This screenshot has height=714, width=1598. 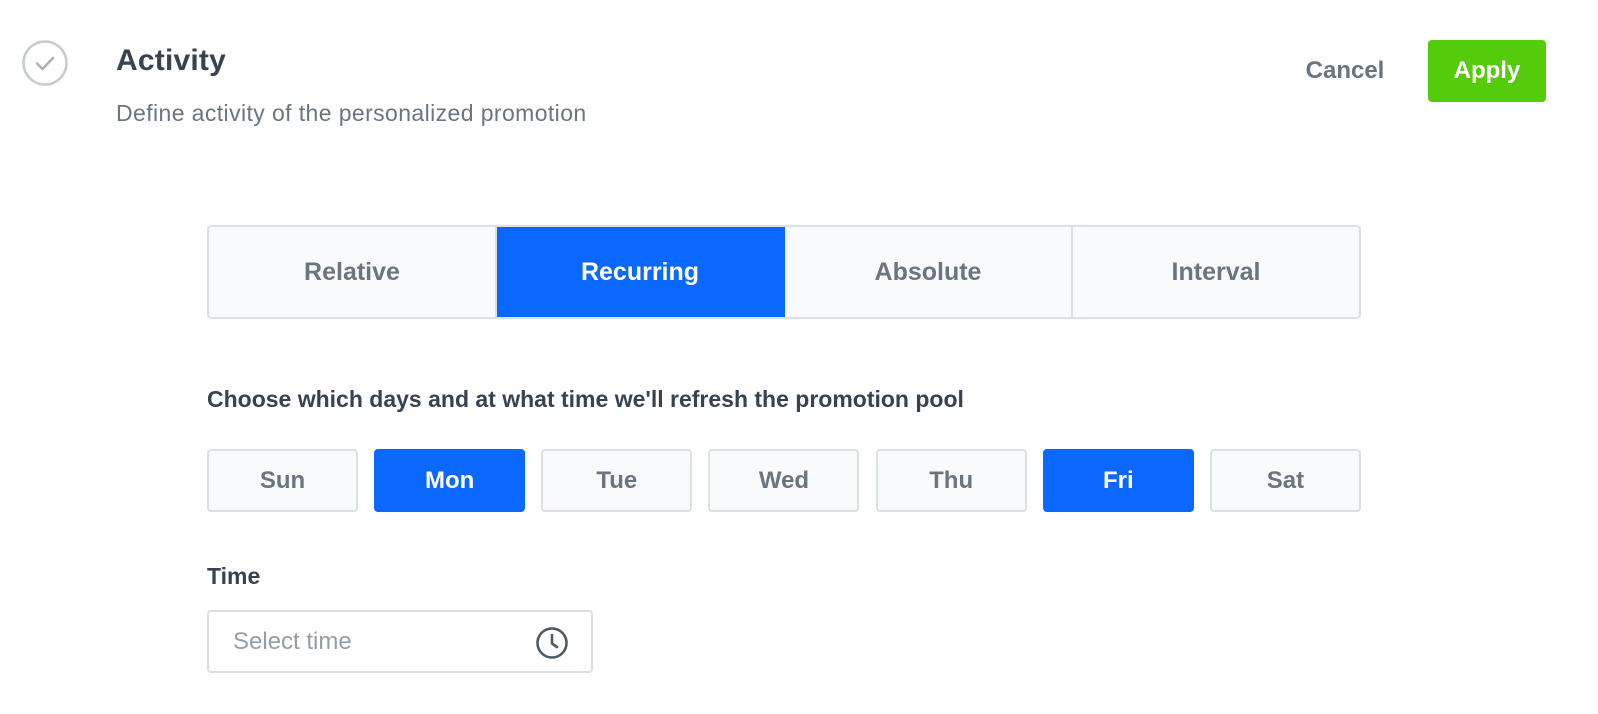 I want to click on time-input, so click(x=359, y=641).